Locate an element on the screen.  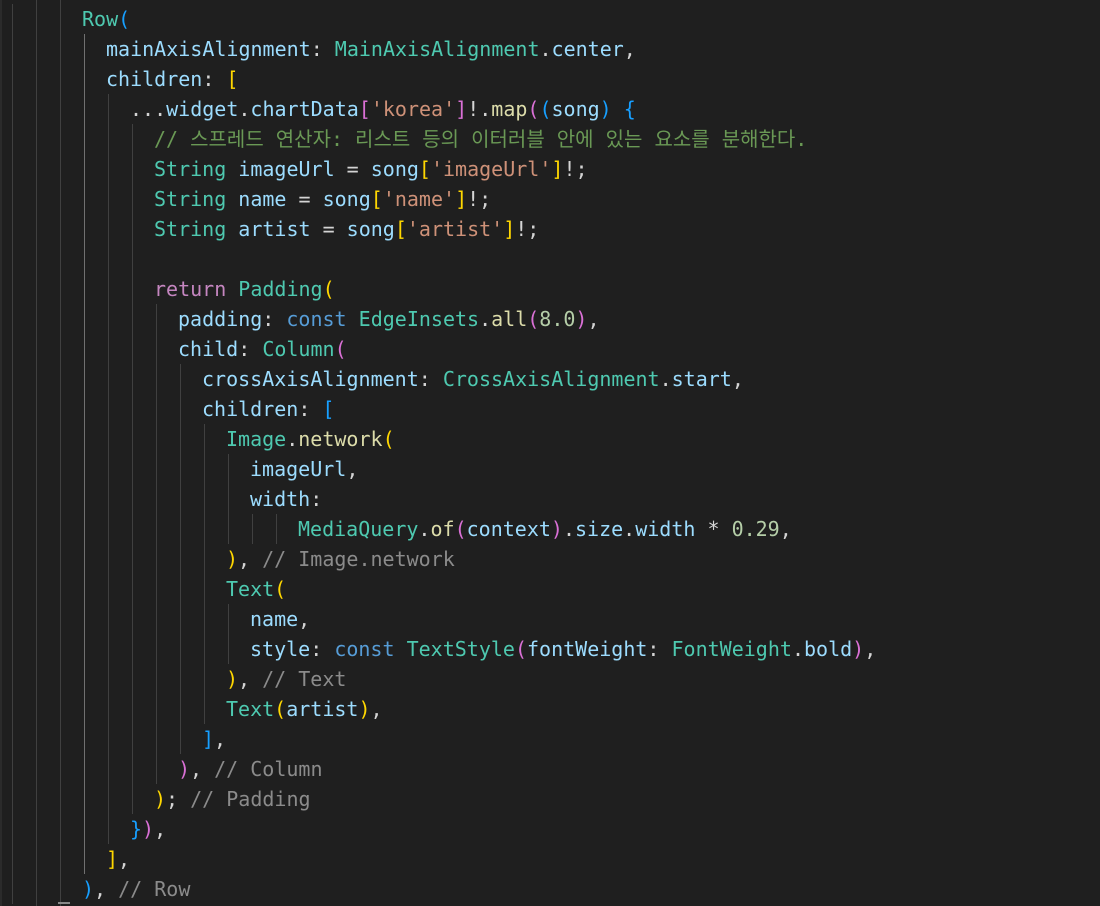
code-line: String name = song['name']!; is located at coordinates (322, 199).